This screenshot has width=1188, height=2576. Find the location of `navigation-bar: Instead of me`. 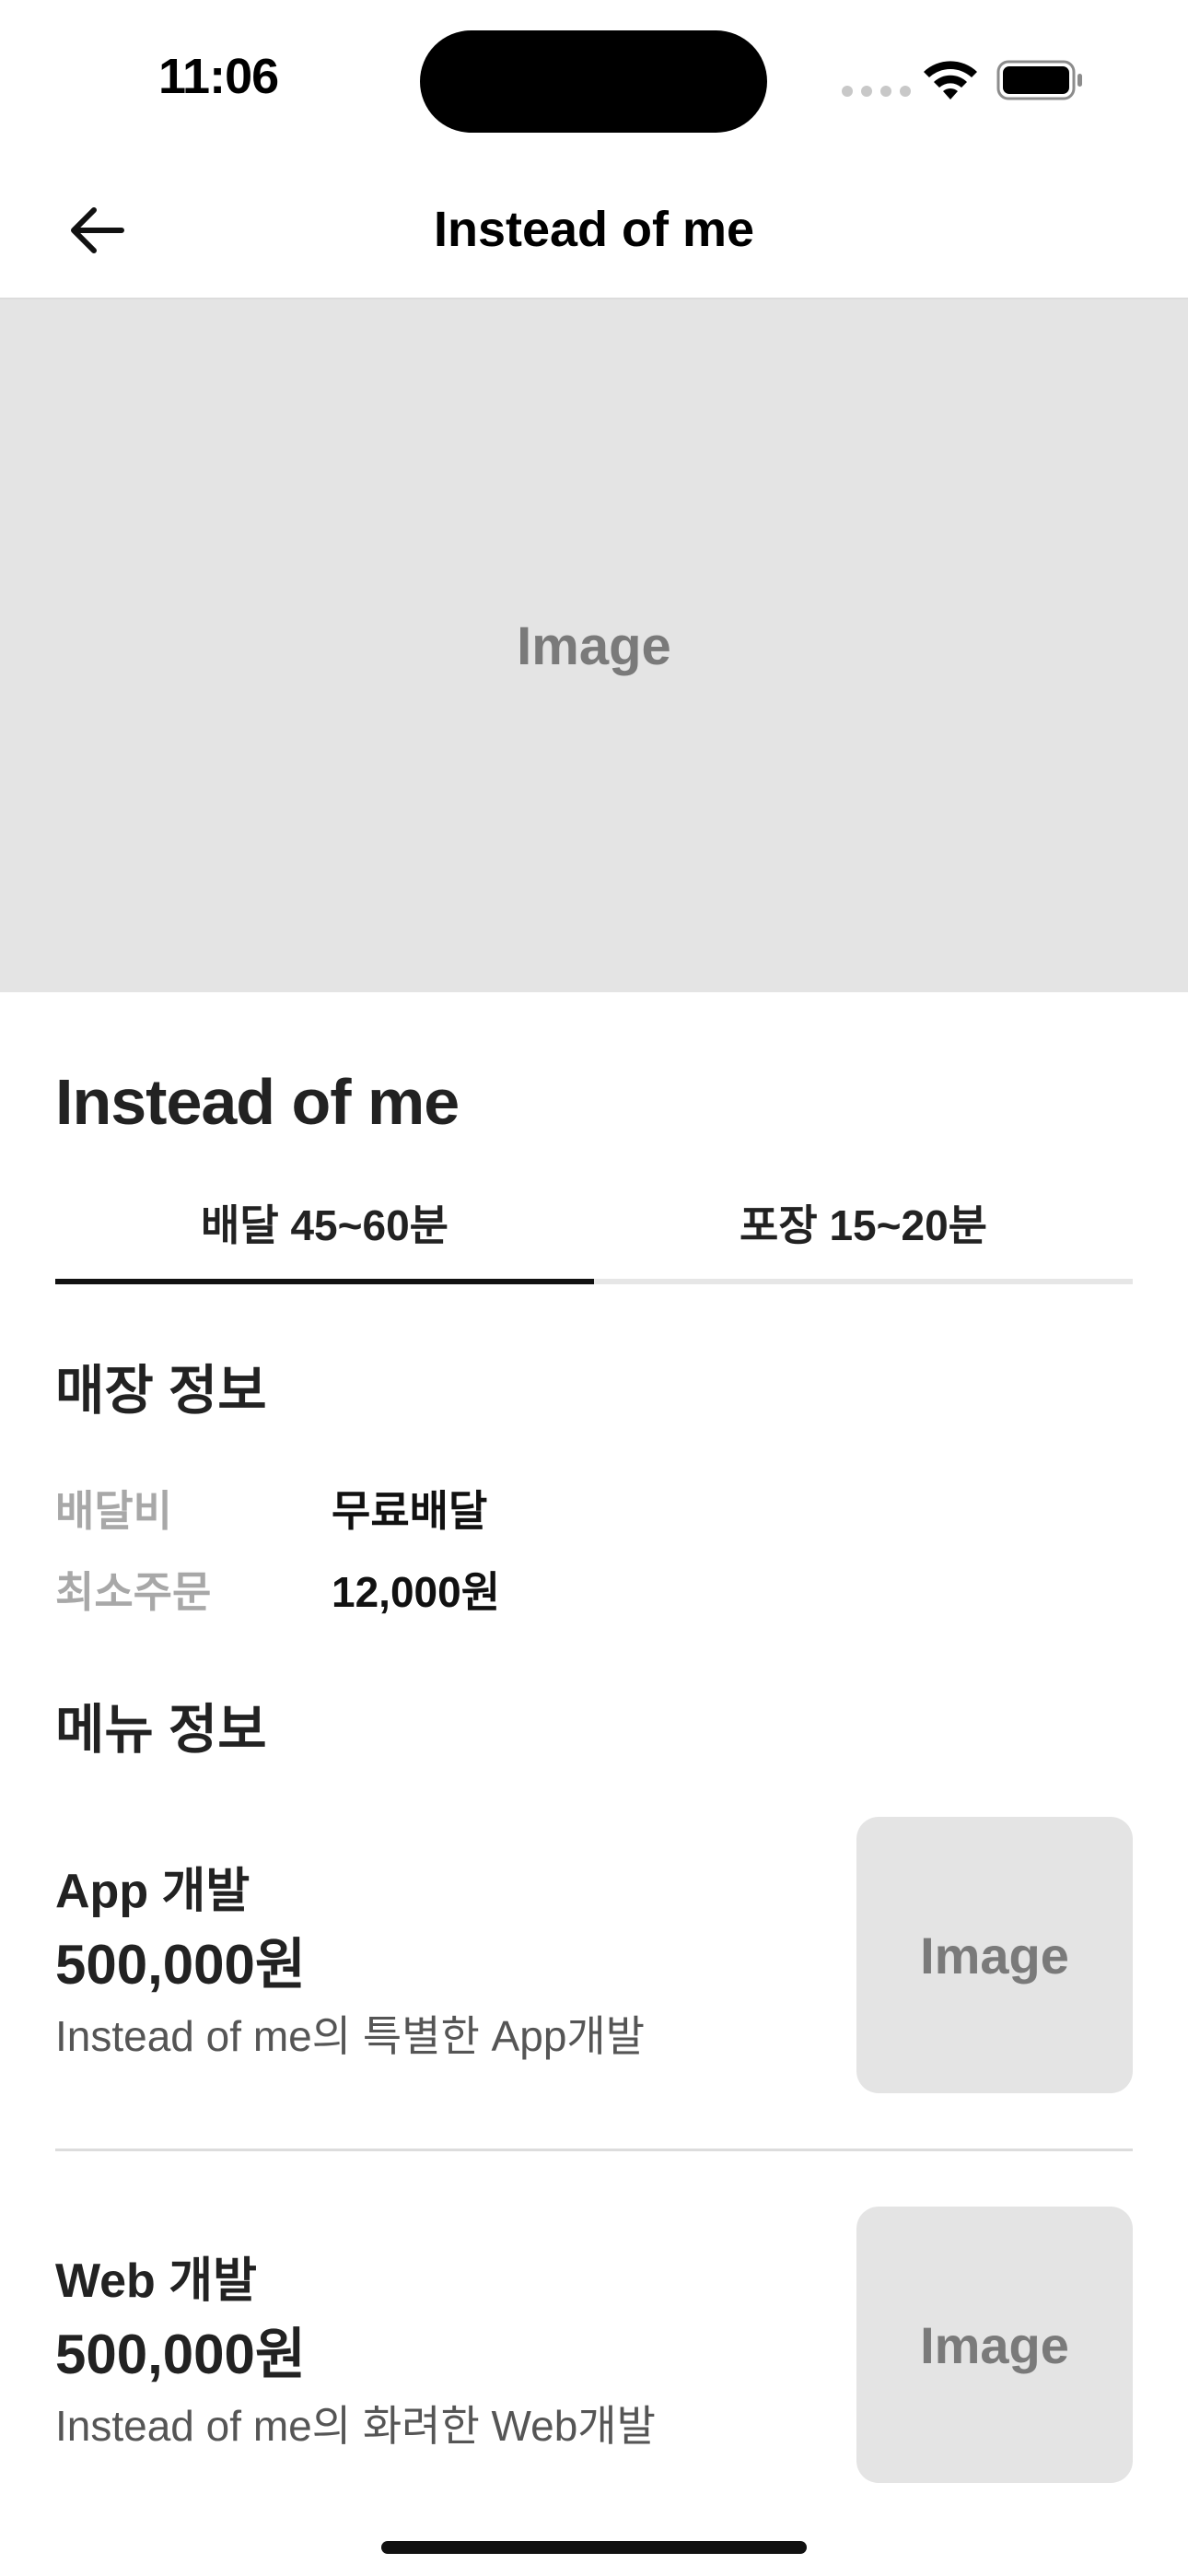

navigation-bar: Instead of me is located at coordinates (594, 228).